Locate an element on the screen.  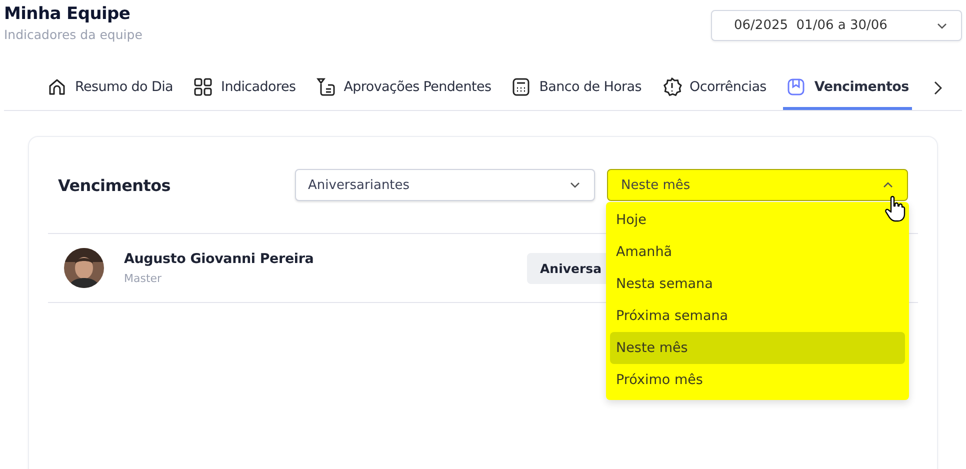
tab: Banco de Horas is located at coordinates (576, 88).